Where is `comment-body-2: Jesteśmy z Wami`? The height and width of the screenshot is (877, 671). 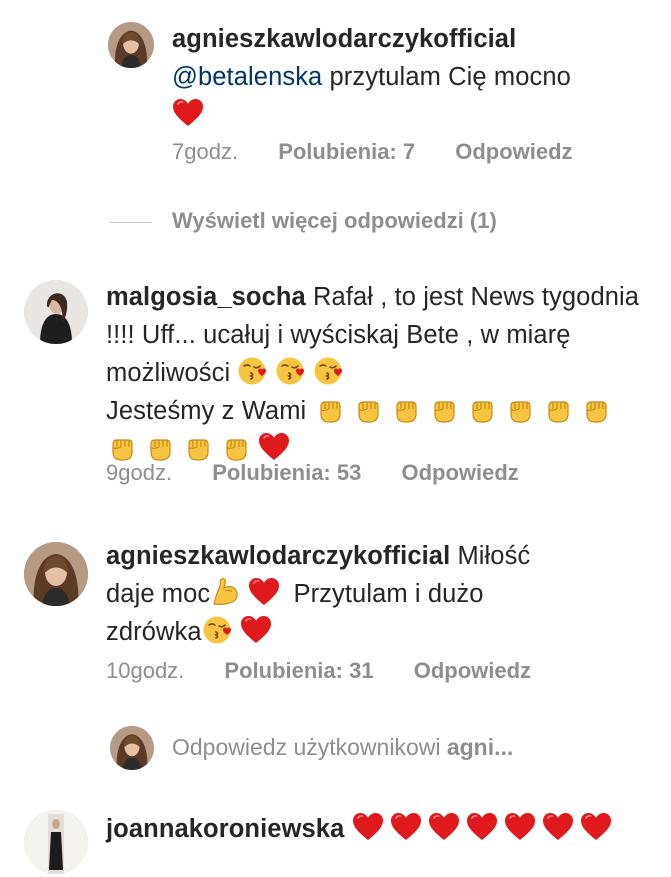
comment-body-2: Jesteśmy z Wami is located at coordinates (206, 411).